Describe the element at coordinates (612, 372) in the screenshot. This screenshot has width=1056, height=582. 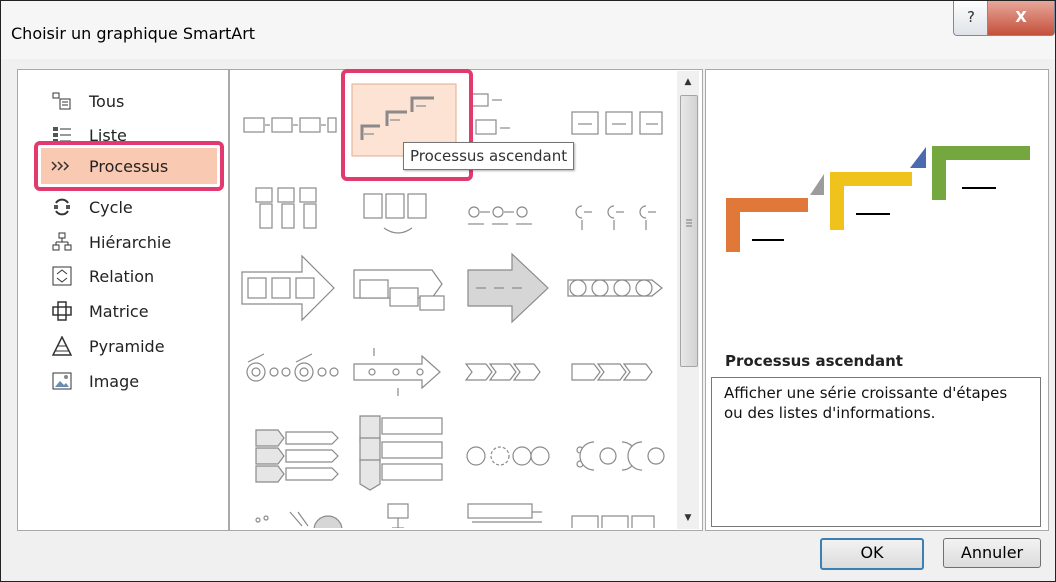
I see `layout-closed-chevron-process` at that location.